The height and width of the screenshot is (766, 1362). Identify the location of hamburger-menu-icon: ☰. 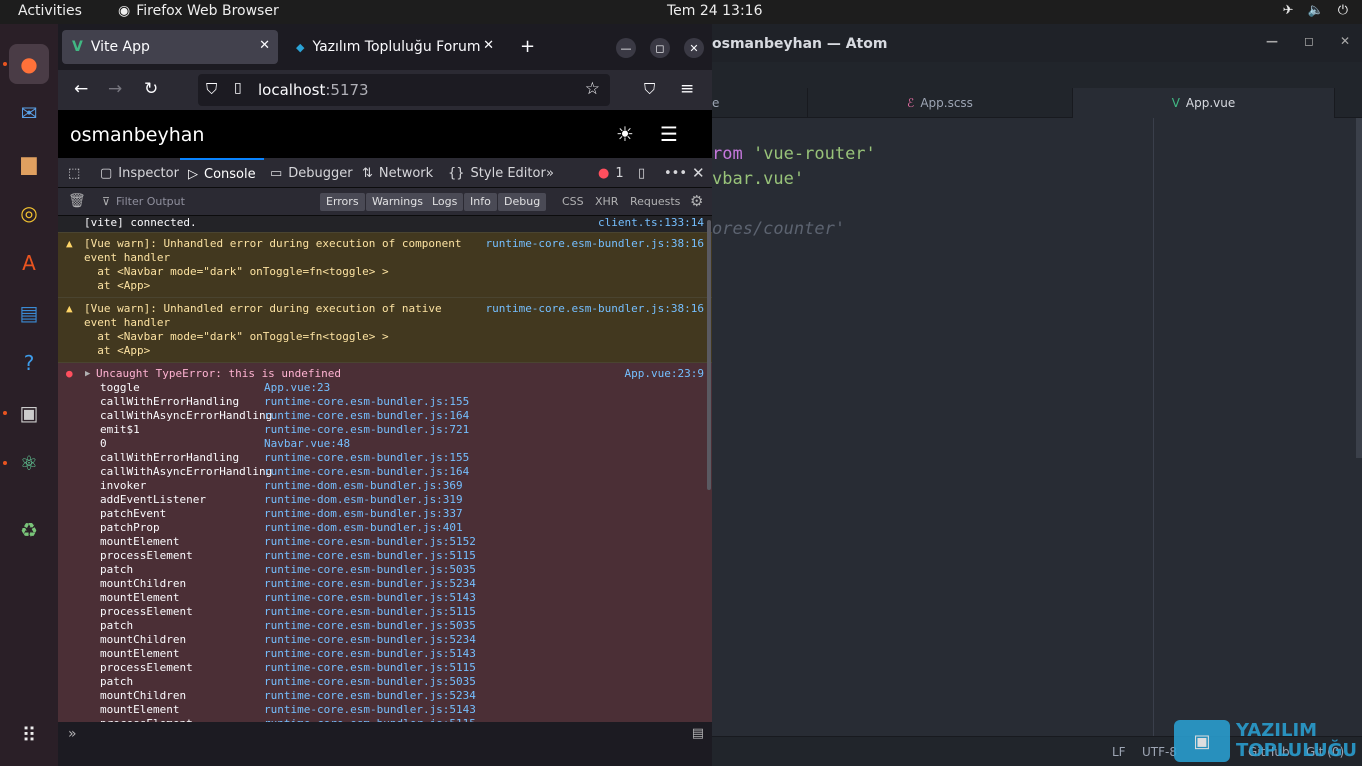
(669, 134).